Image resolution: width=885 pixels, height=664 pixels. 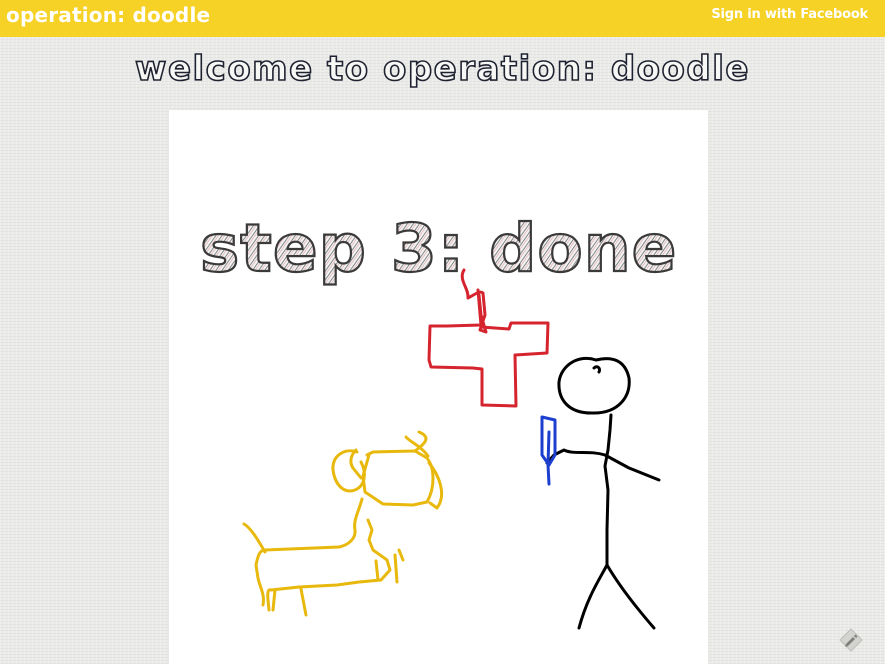 What do you see at coordinates (442, 18) in the screenshot?
I see `top-navigation-bar: operation: doodle Sign in with Facebook` at bounding box center [442, 18].